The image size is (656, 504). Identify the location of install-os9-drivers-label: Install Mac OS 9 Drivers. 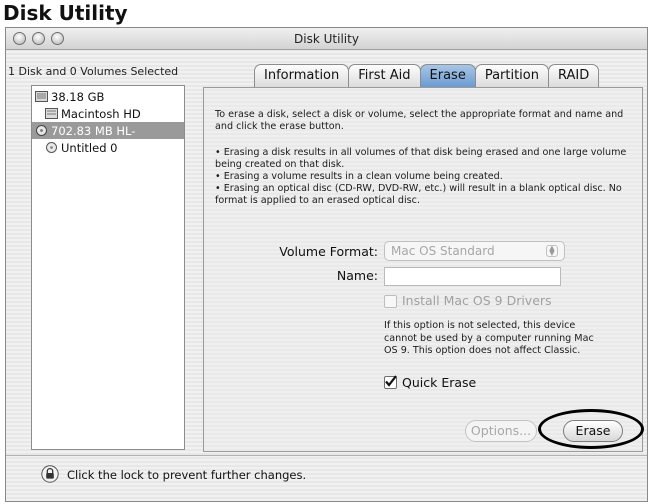
(477, 300).